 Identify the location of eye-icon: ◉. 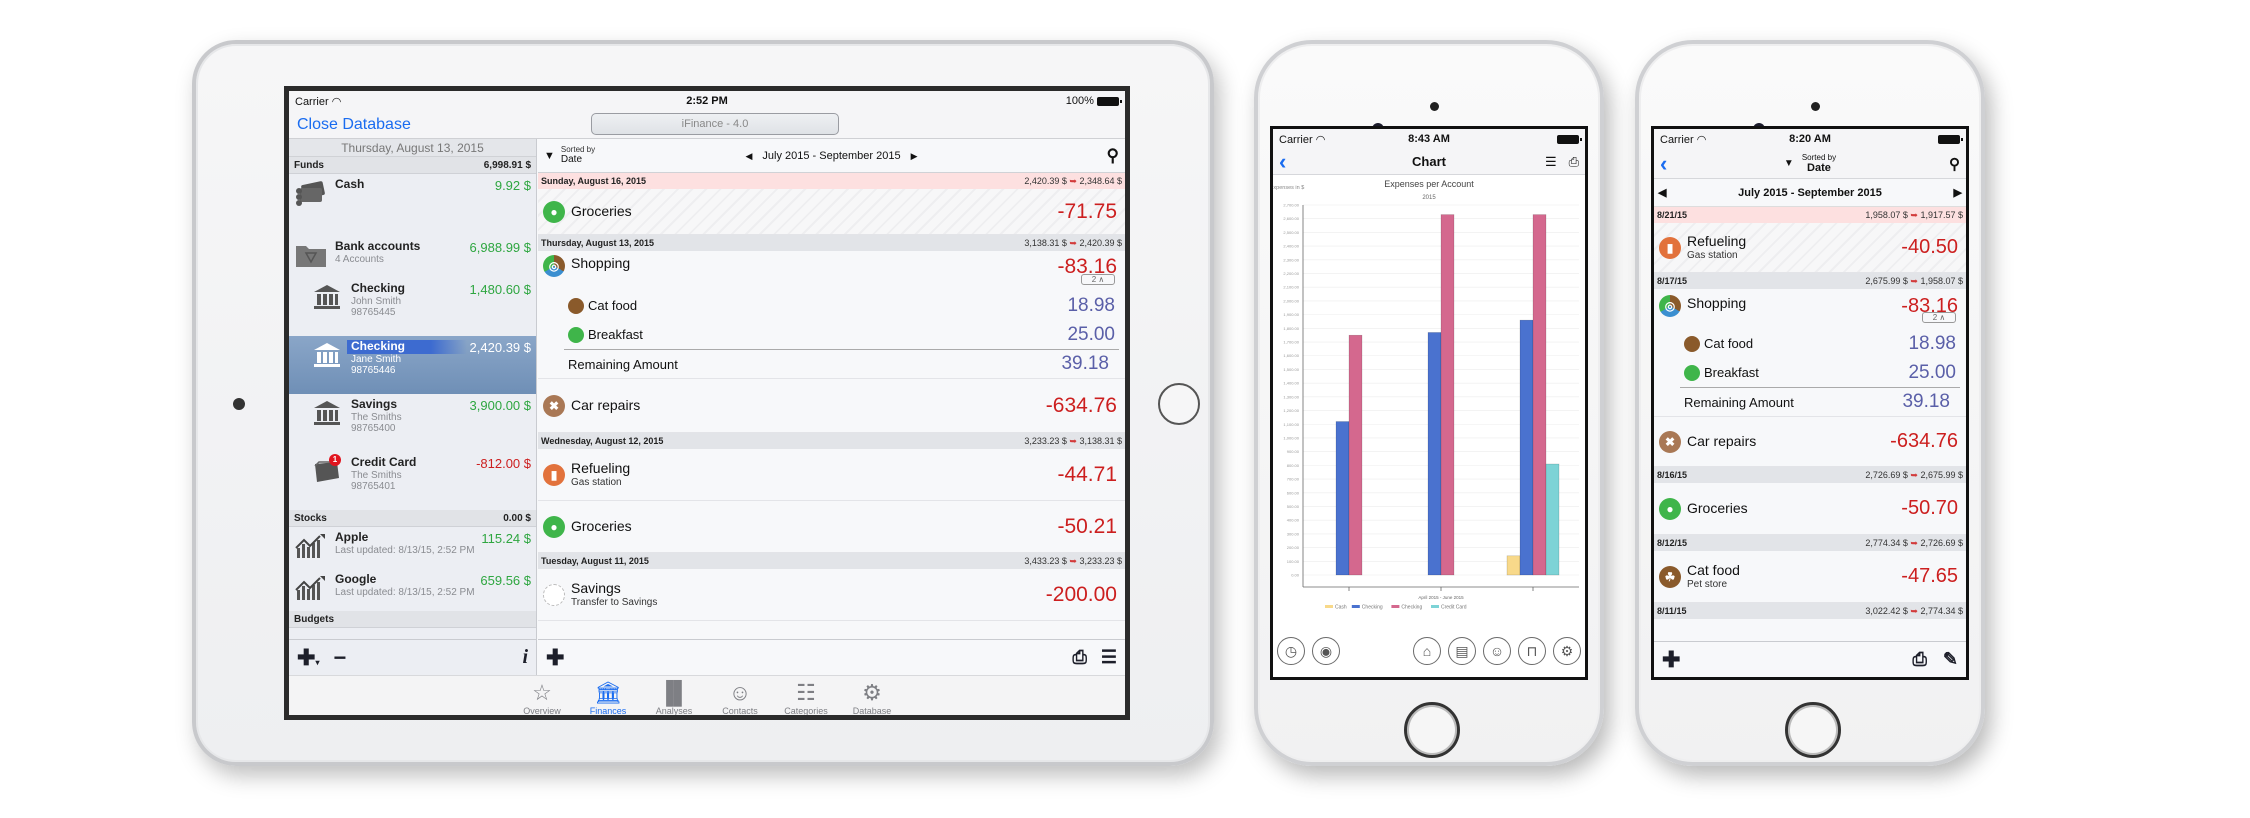
(1326, 651).